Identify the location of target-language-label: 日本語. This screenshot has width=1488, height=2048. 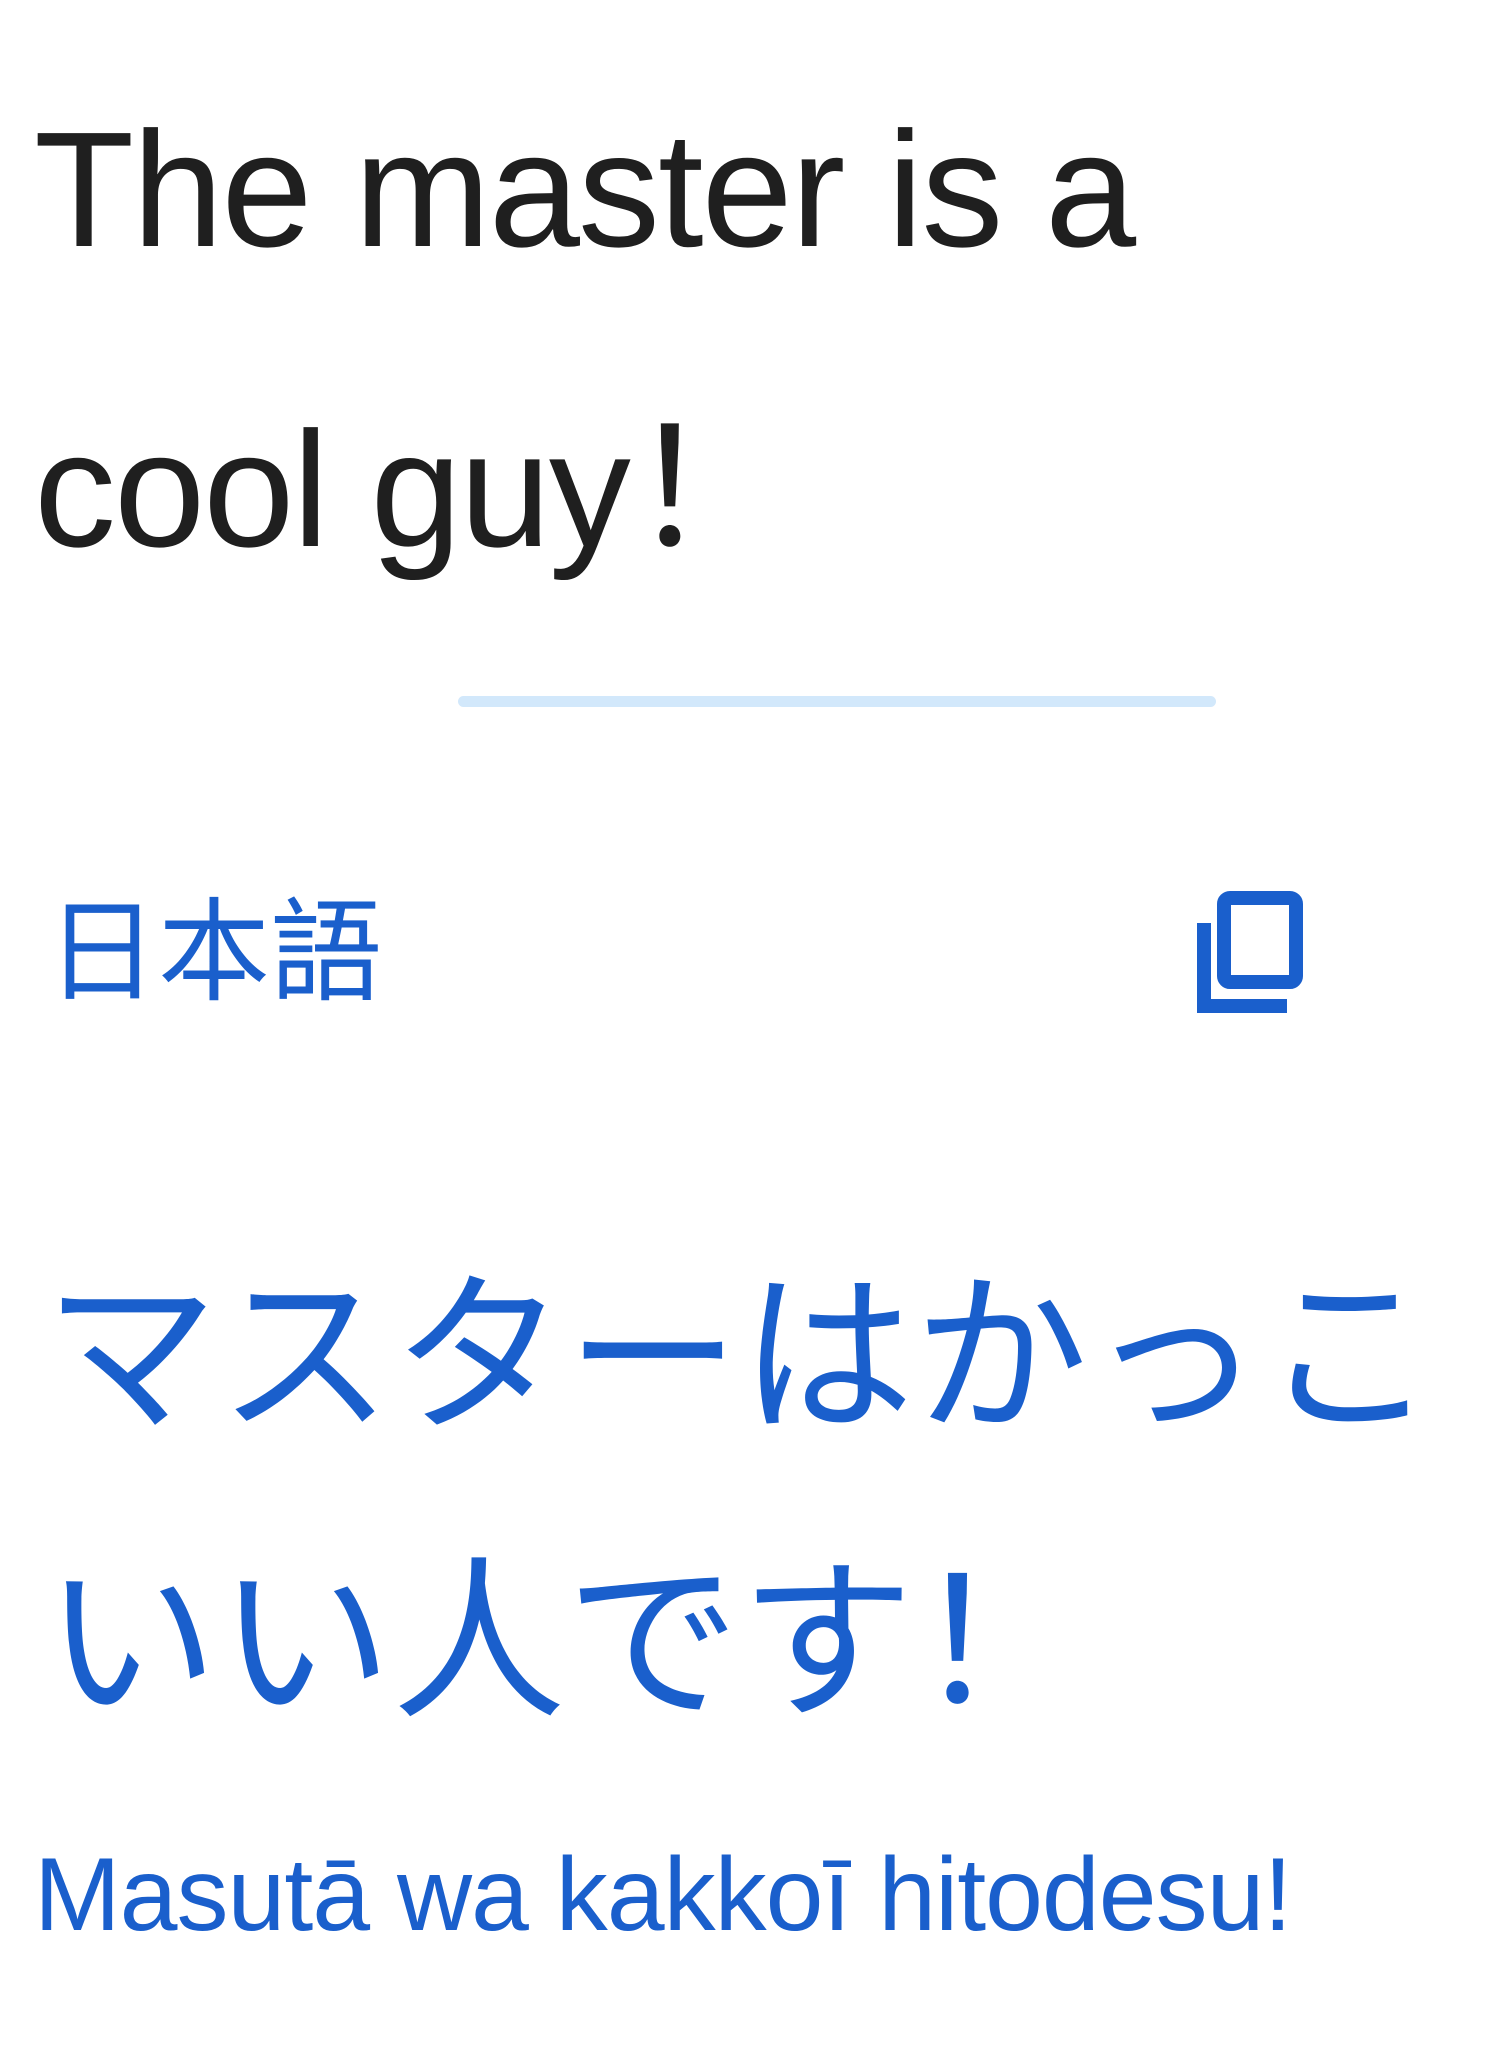
(214, 953).